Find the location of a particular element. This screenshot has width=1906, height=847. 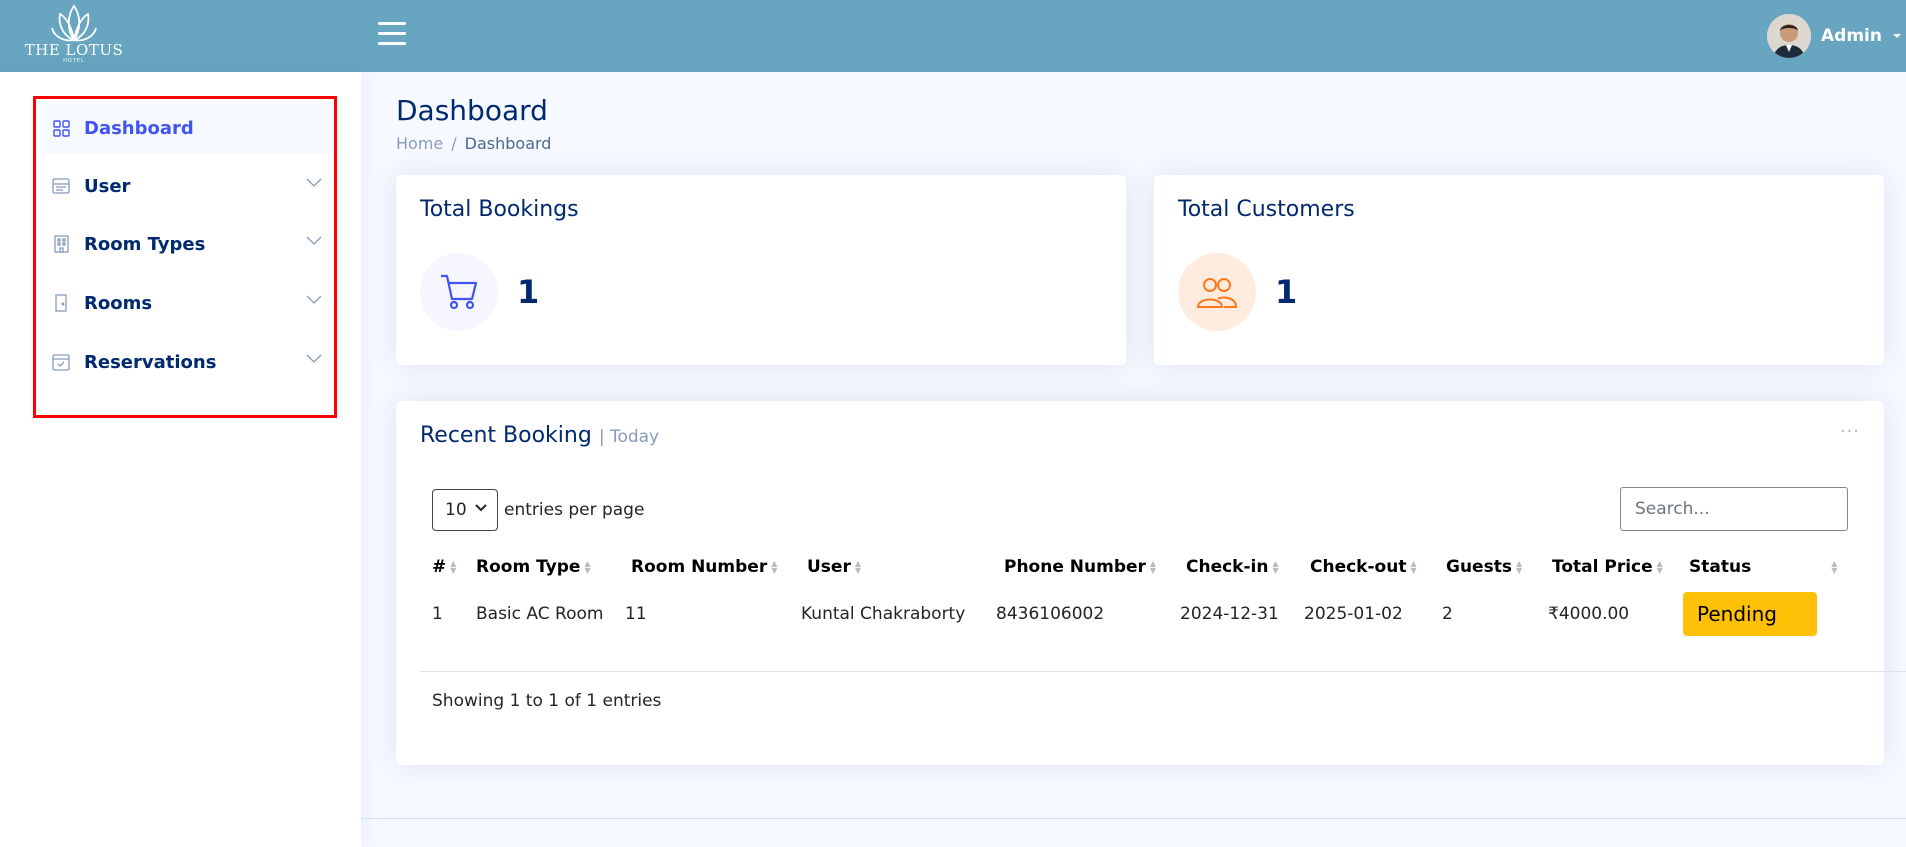

column-header-guests: Guests ▲ ▼ is located at coordinates (1493, 567).